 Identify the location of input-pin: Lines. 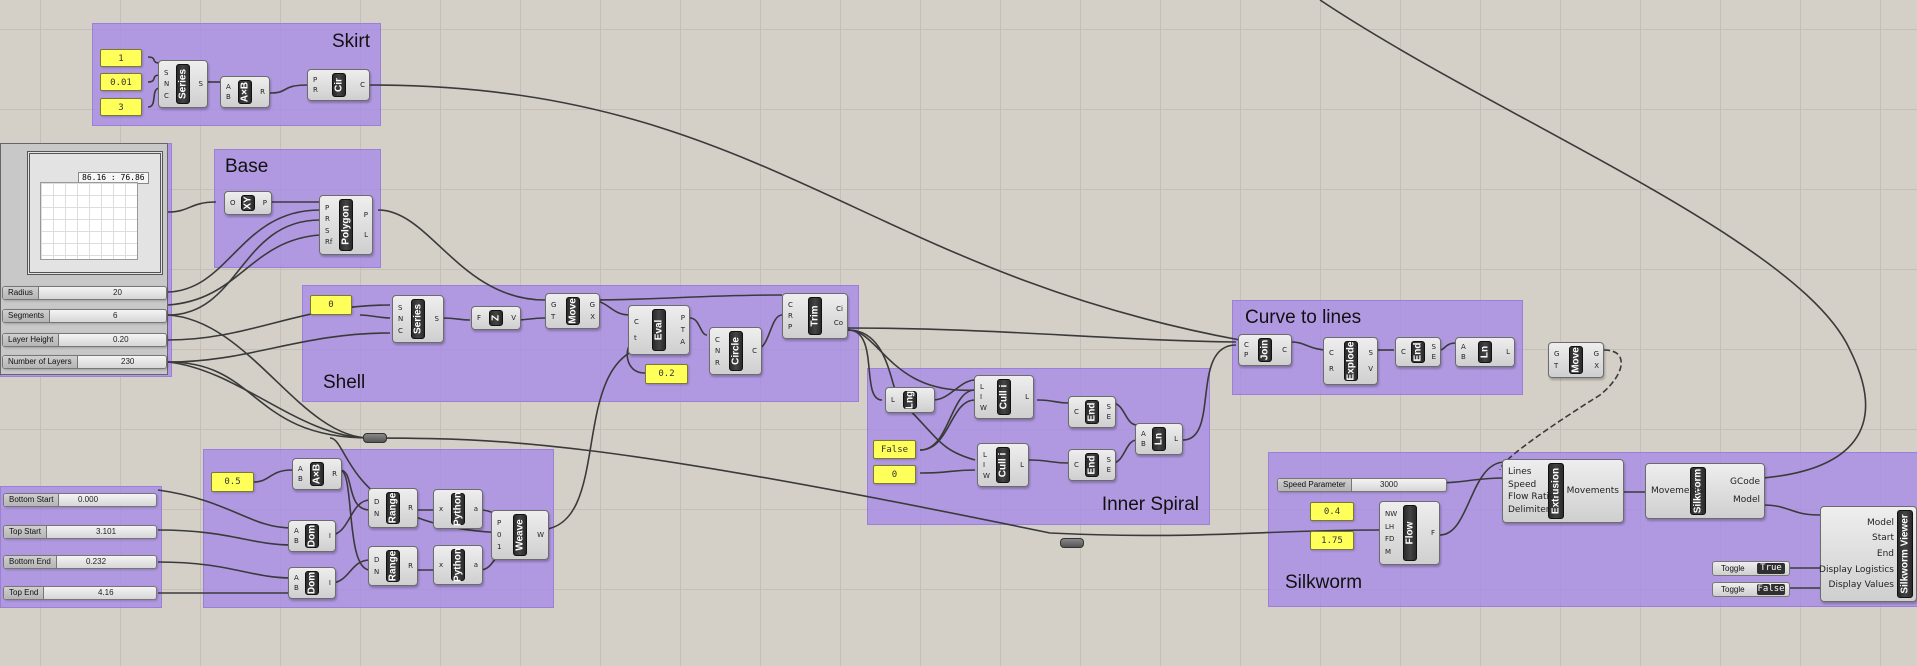
(1519, 472).